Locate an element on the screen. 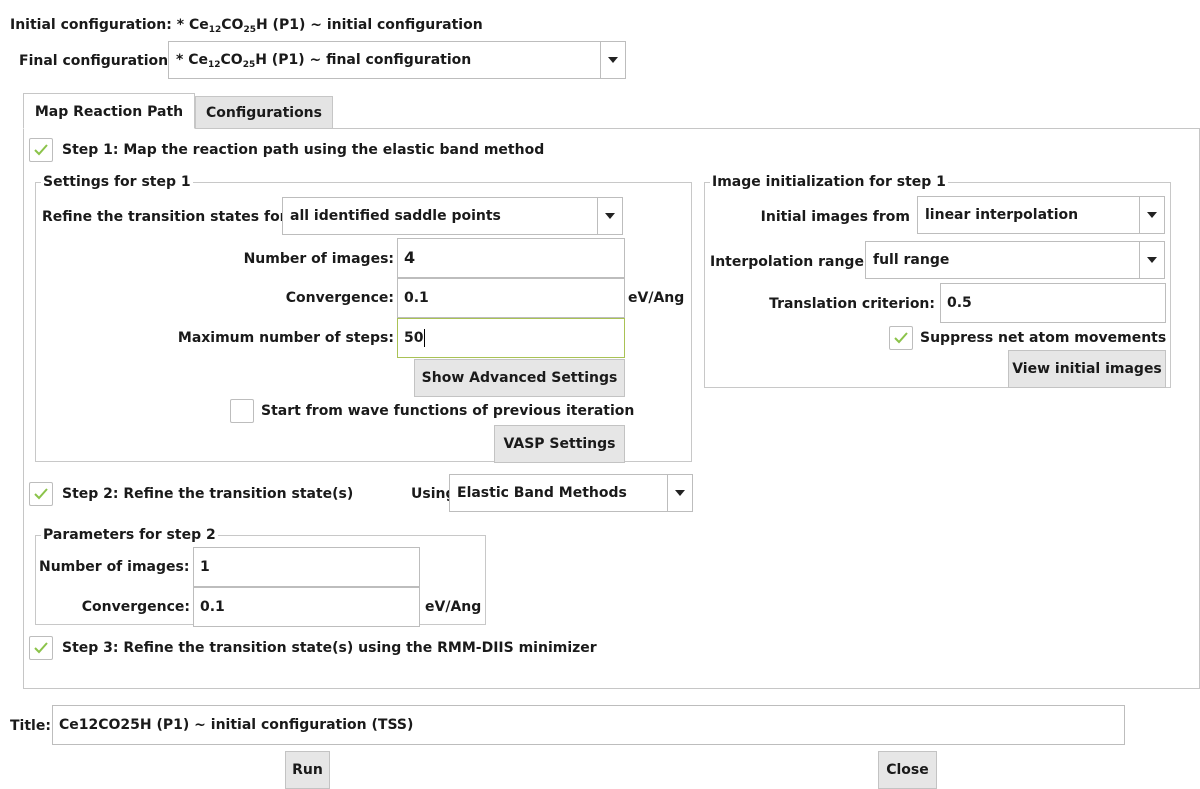  convergence-label: Convergence: is located at coordinates (339, 298).